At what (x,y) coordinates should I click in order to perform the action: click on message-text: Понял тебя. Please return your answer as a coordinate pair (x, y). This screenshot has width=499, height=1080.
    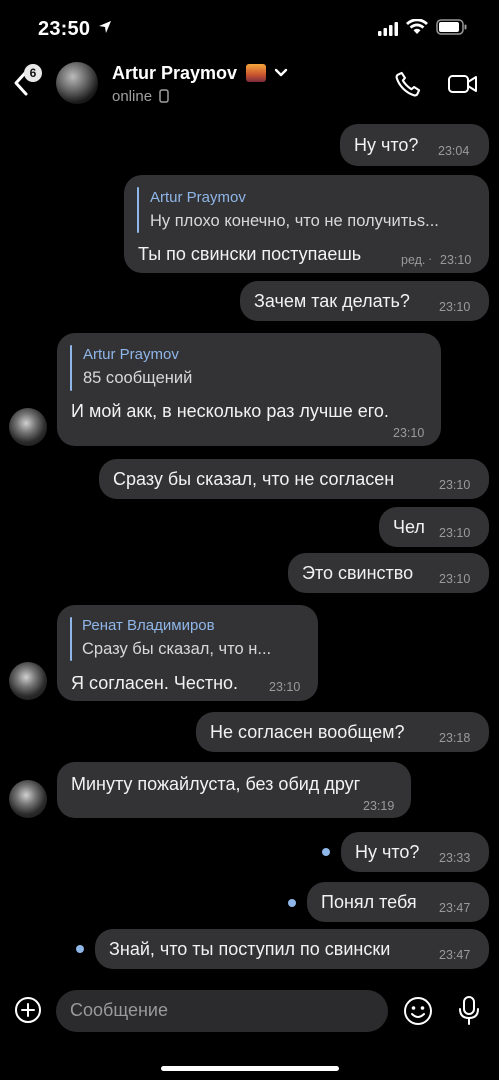
    Looking at the image, I should click on (369, 902).